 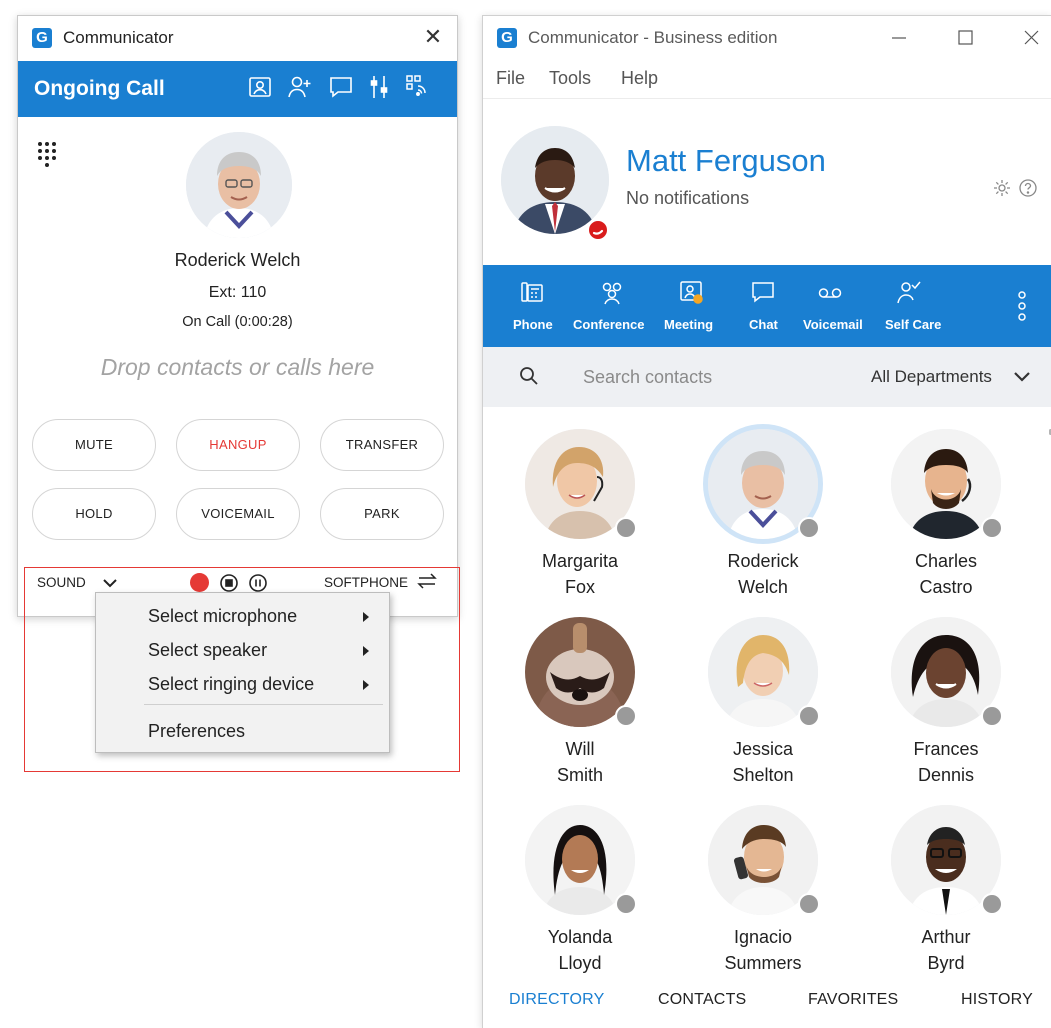 I want to click on park-button: PARK, so click(x=382, y=514).